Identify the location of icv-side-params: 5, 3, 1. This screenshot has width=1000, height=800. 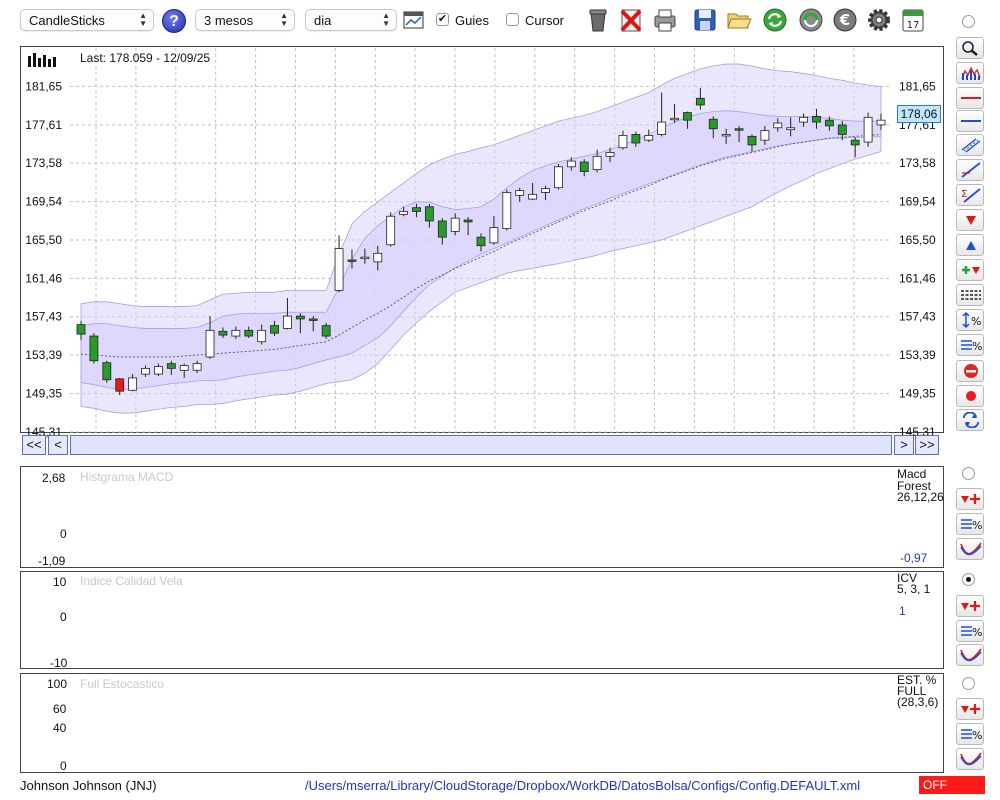
(914, 589).